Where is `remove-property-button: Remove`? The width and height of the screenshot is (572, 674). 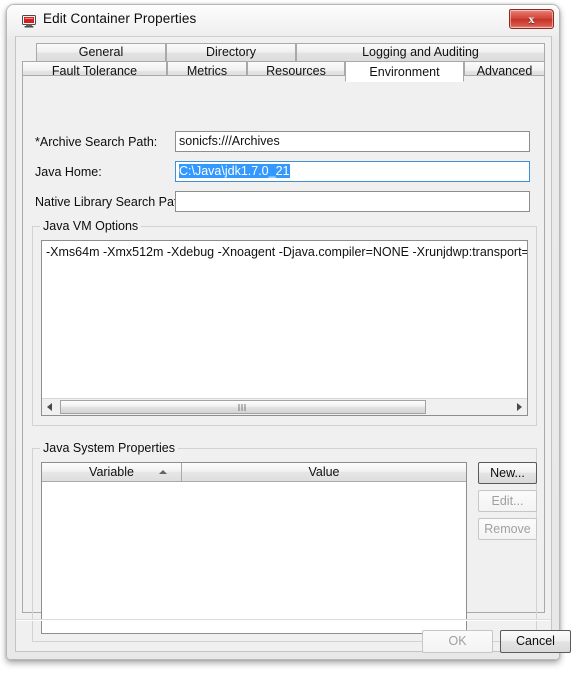 remove-property-button: Remove is located at coordinates (507, 529).